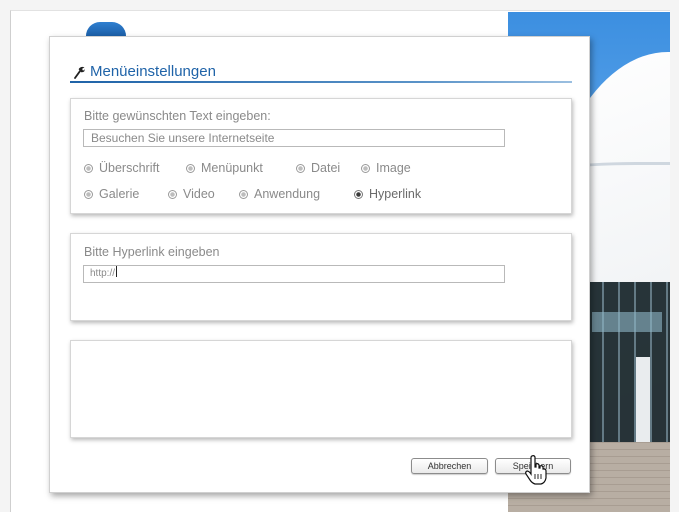 The width and height of the screenshot is (679, 512). What do you see at coordinates (449, 466) in the screenshot?
I see `cancel-button: Abbrechen` at bounding box center [449, 466].